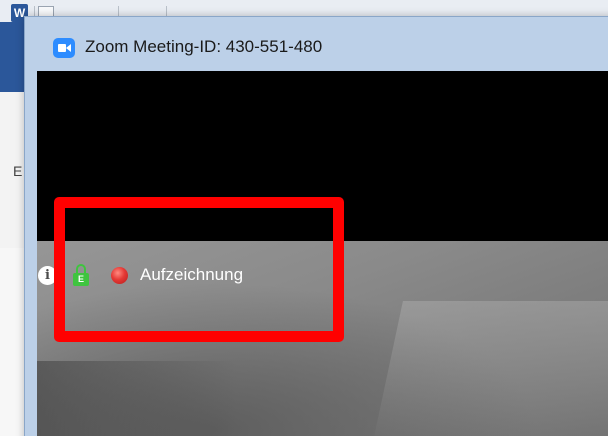 This screenshot has width=608, height=436. Describe the element at coordinates (68, 48) in the screenshot. I see `camera-lens-shape` at that location.